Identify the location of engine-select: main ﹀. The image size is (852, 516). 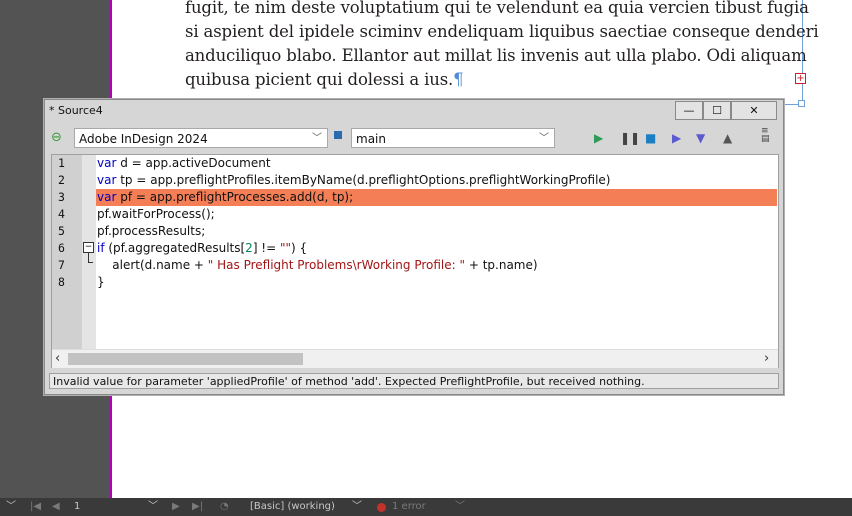
(453, 138).